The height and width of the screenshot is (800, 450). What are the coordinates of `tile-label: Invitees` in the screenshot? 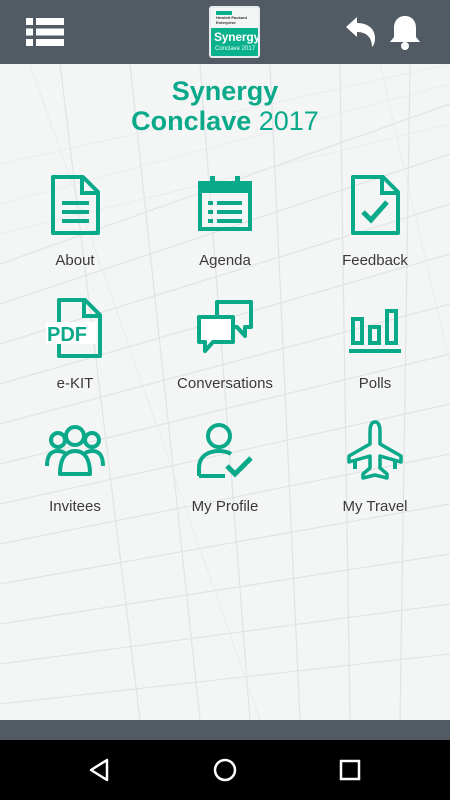 It's located at (75, 506).